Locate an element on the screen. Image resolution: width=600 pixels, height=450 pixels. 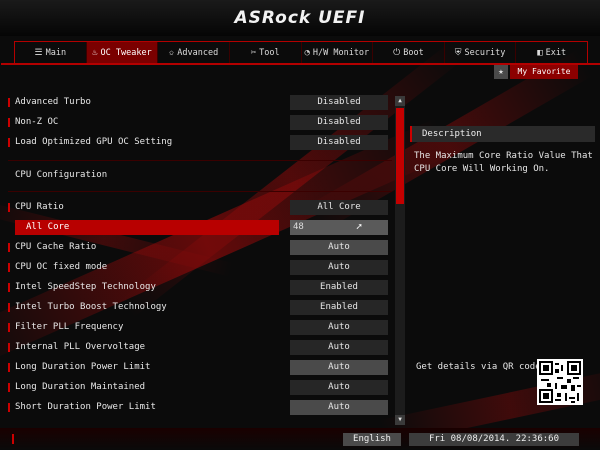
setting-label: Internal PLL Overvoltage is located at coordinates (80, 347).